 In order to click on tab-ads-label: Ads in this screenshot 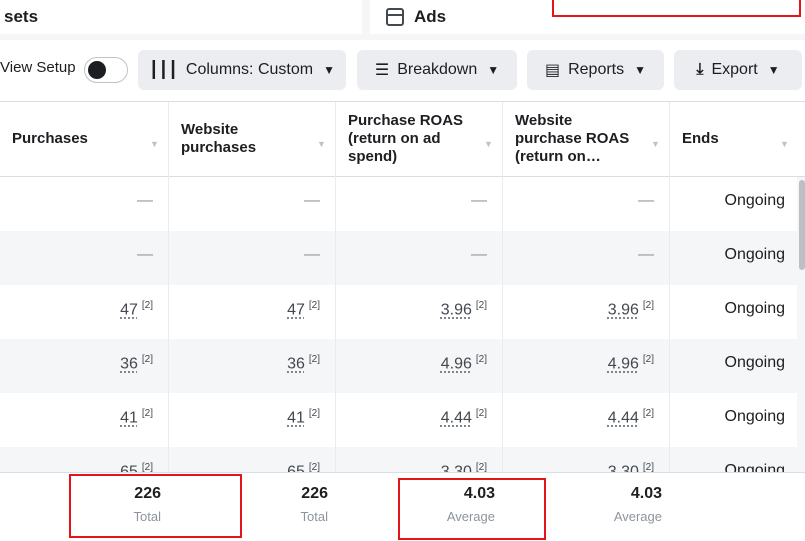, I will do `click(430, 16)`.